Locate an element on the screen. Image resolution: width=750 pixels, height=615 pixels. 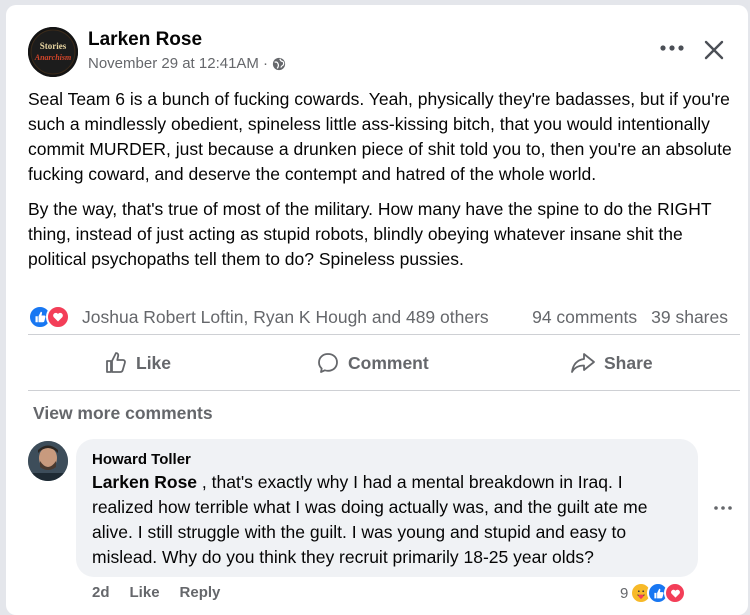
comment-mention-link: Larken Rose is located at coordinates (144, 482).